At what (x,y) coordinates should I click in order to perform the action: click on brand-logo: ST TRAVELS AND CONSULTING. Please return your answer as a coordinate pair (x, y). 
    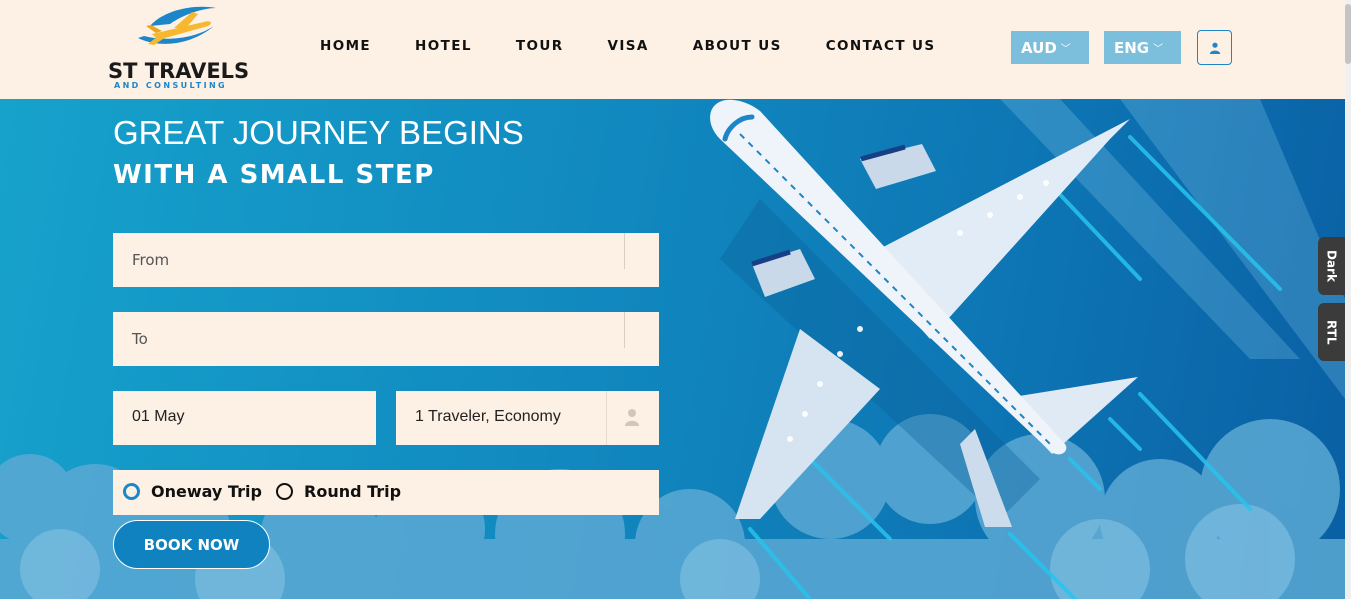
    Looking at the image, I should click on (183, 48).